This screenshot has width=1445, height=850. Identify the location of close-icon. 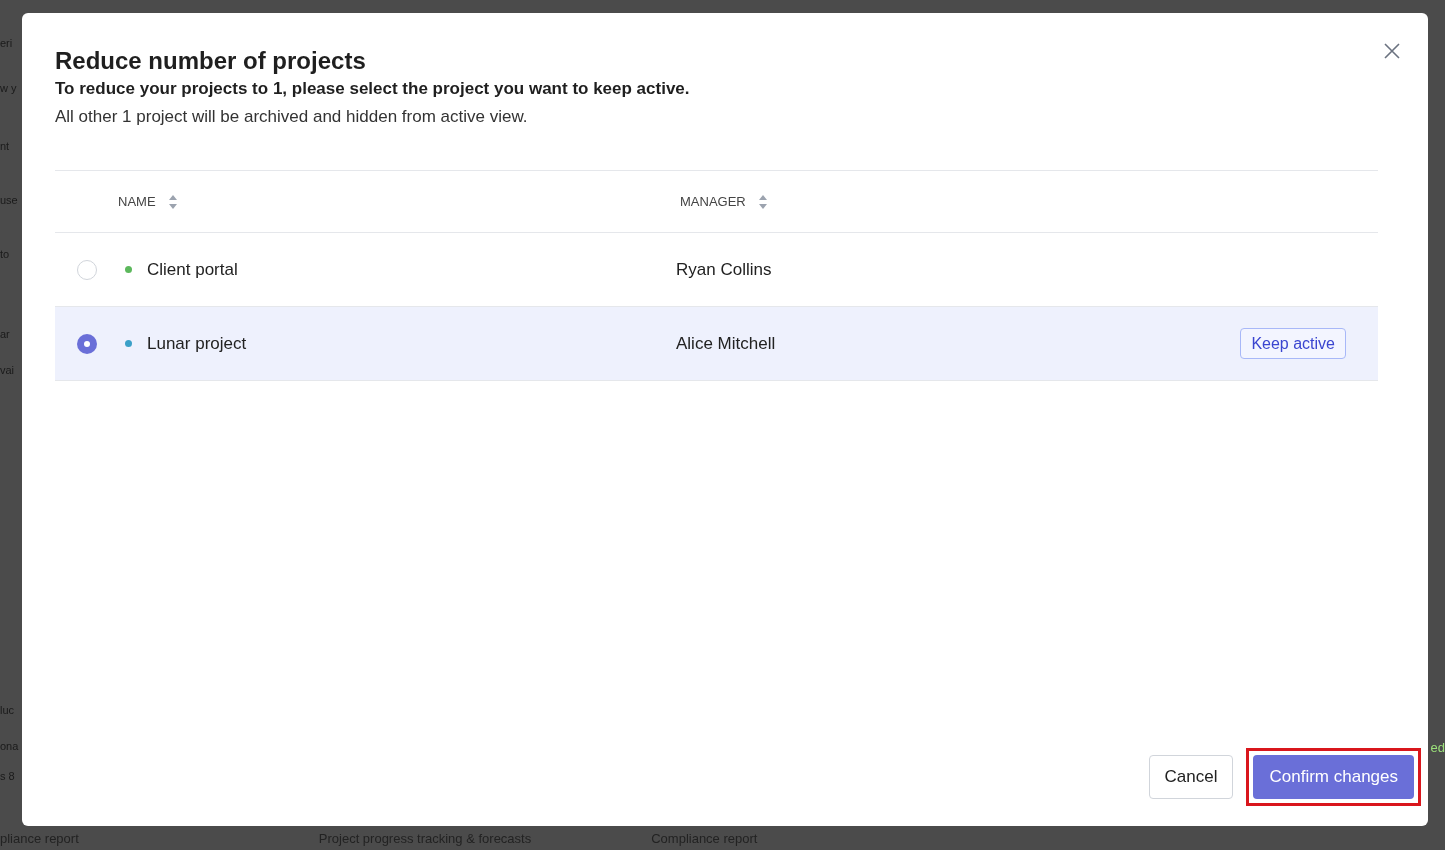
(1392, 51).